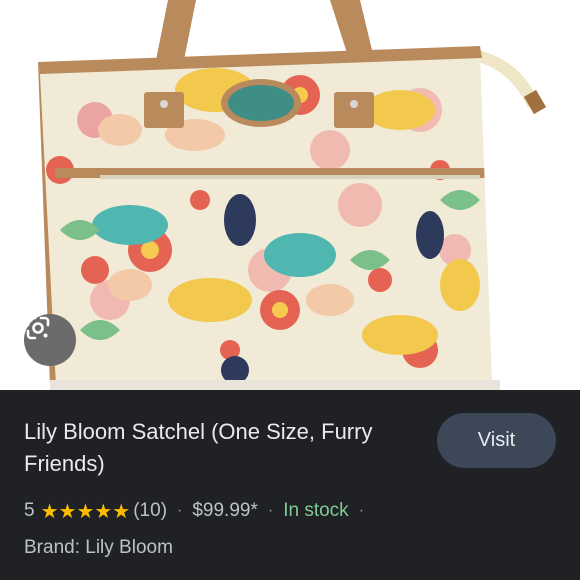 Image resolution: width=580 pixels, height=580 pixels. Describe the element at coordinates (85, 511) in the screenshot. I see `star-rating-icon: ★★★★★` at that location.